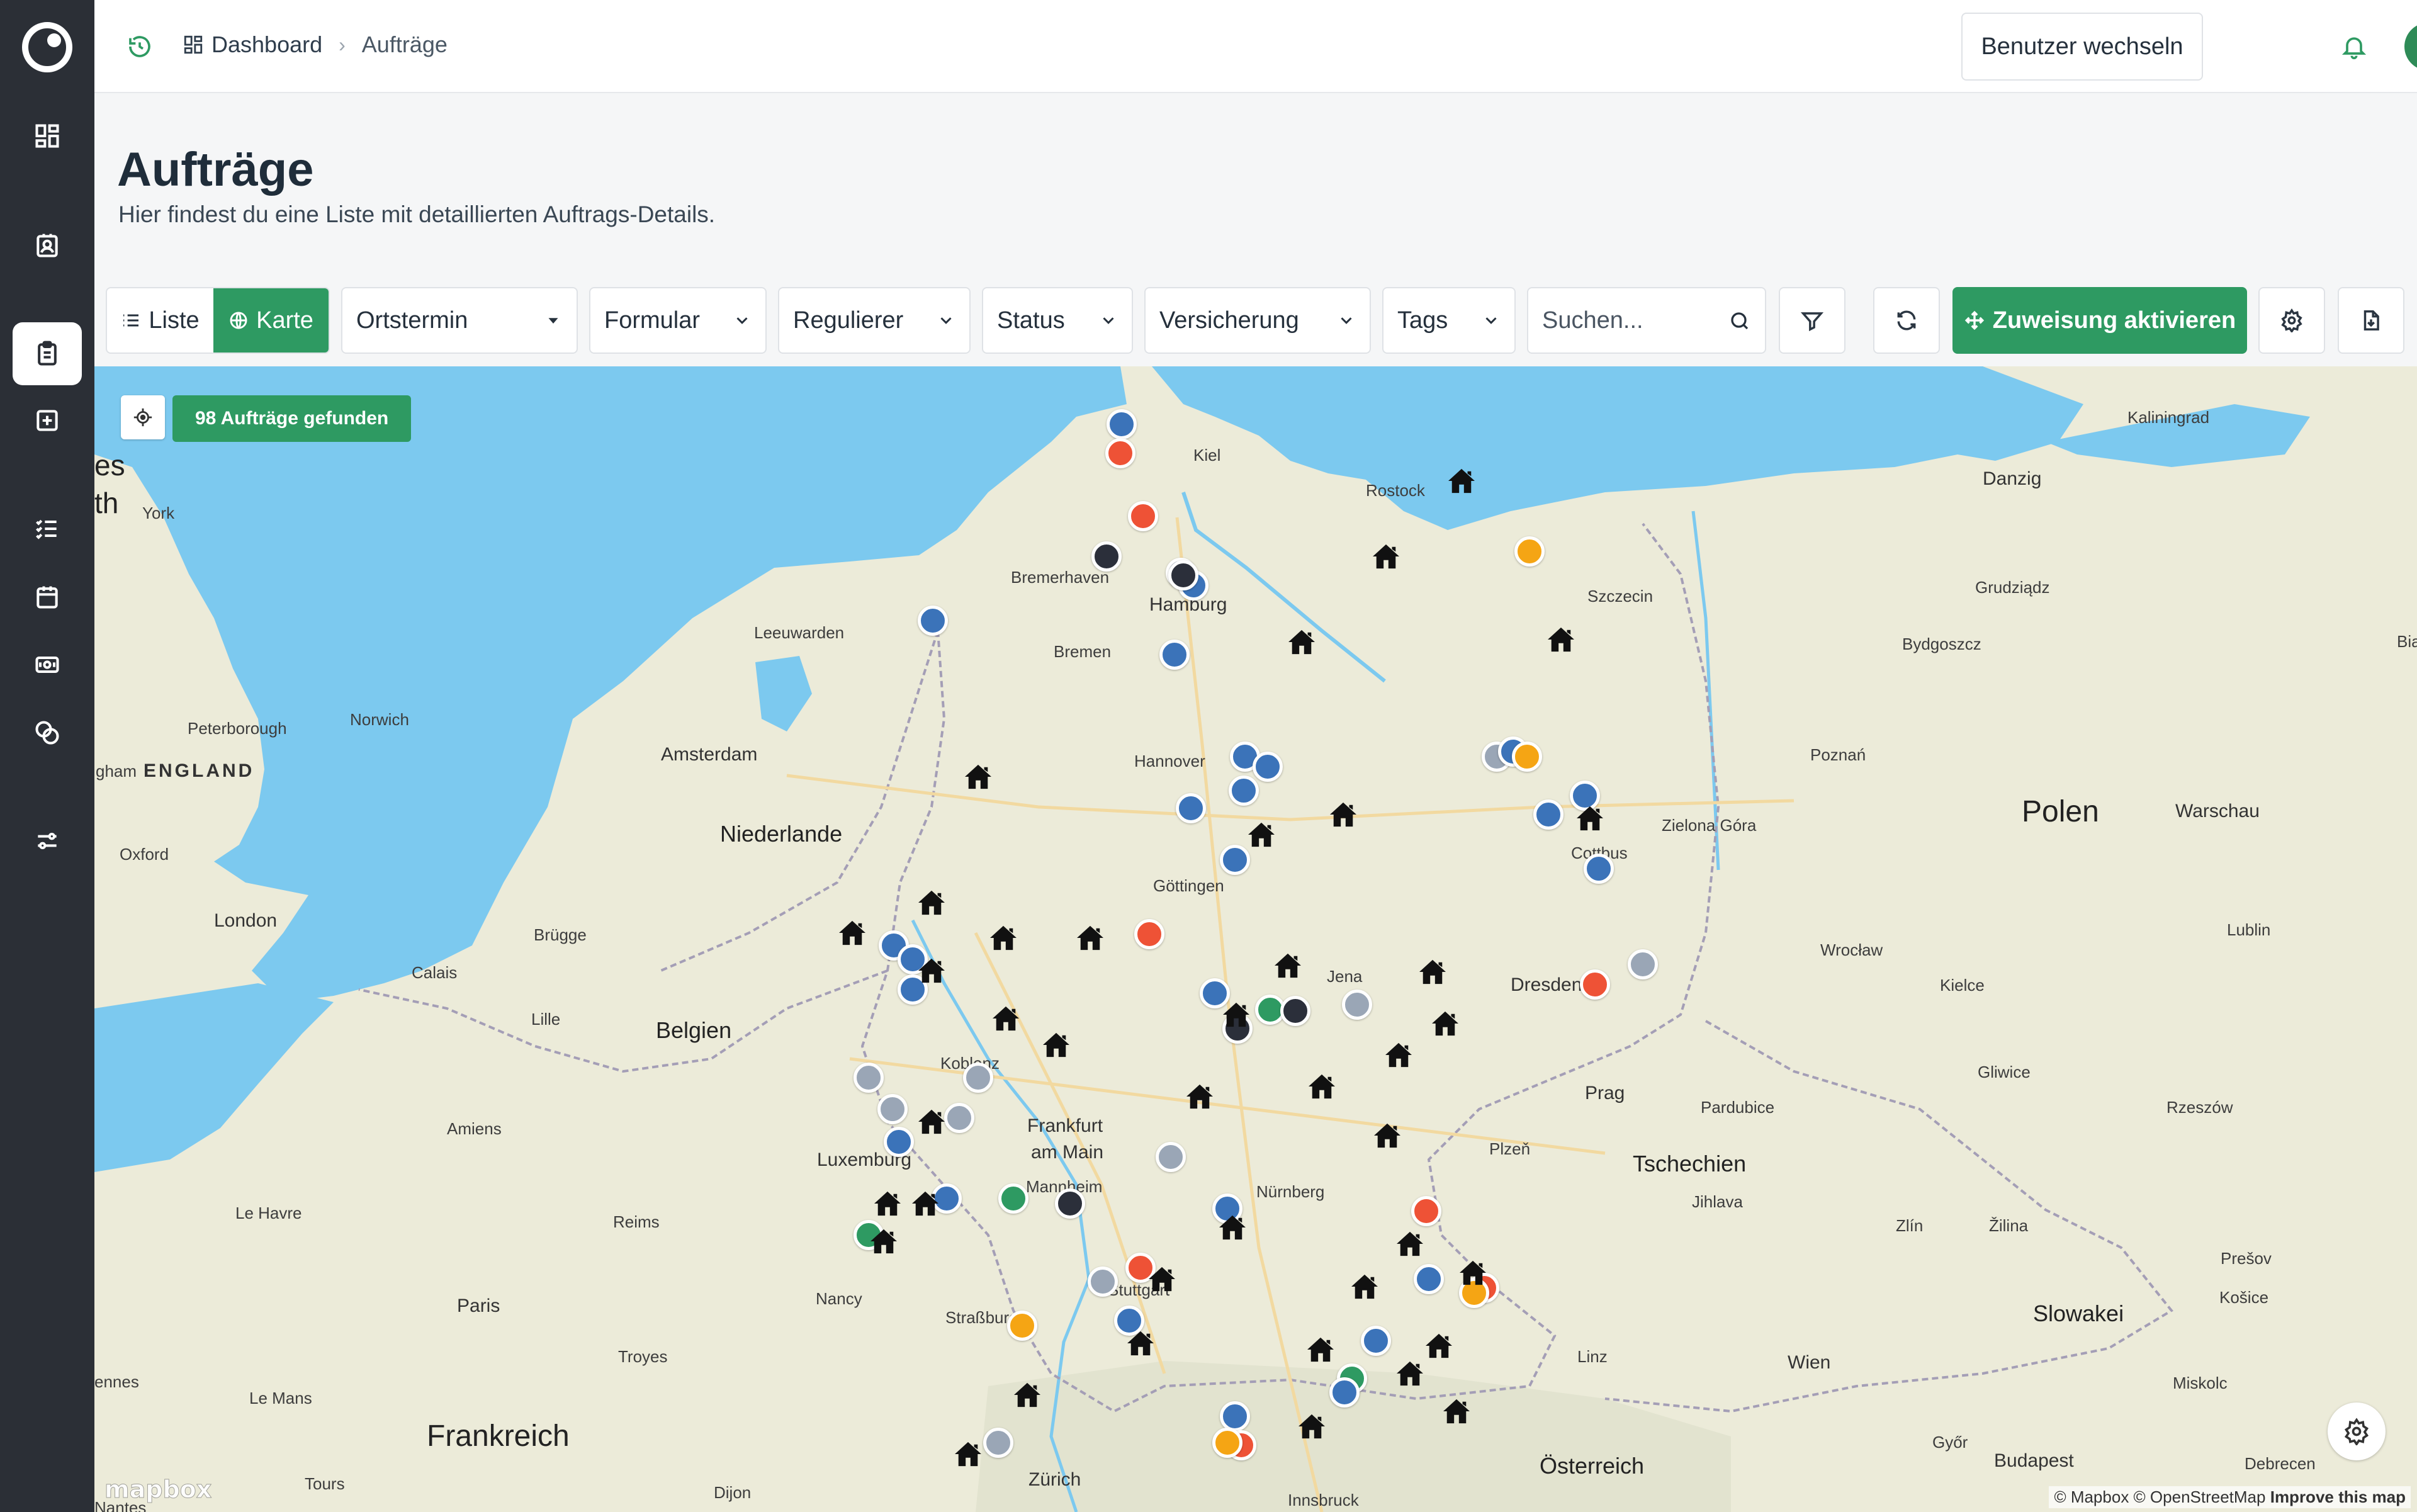 This screenshot has height=1512, width=2417. Describe the element at coordinates (47, 732) in the screenshot. I see `sidebar-item-payments` at that location.